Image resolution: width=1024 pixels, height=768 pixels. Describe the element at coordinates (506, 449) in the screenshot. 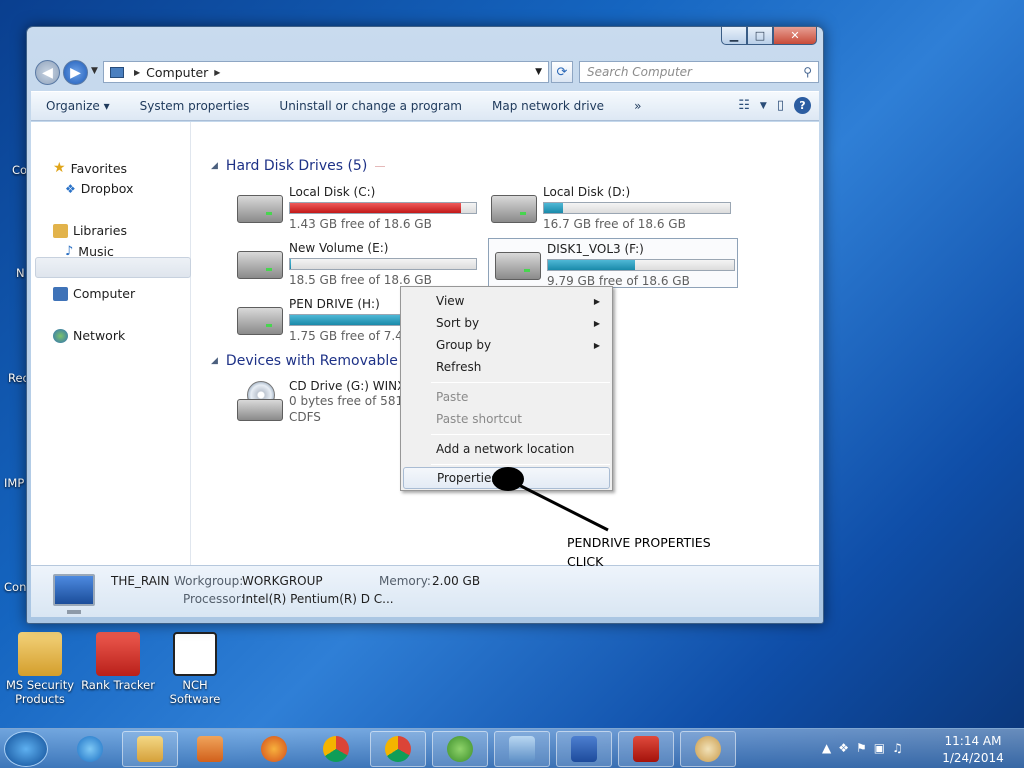

I see `menu-item-add-network-location: Add a network location` at that location.